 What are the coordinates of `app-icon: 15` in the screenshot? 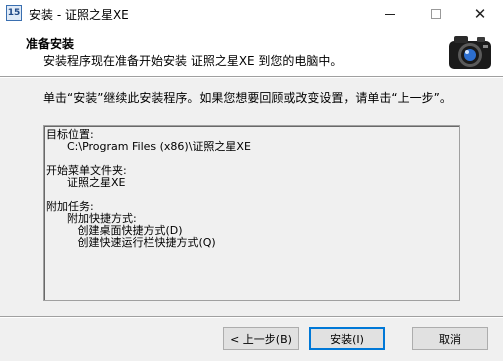 It's located at (14, 13).